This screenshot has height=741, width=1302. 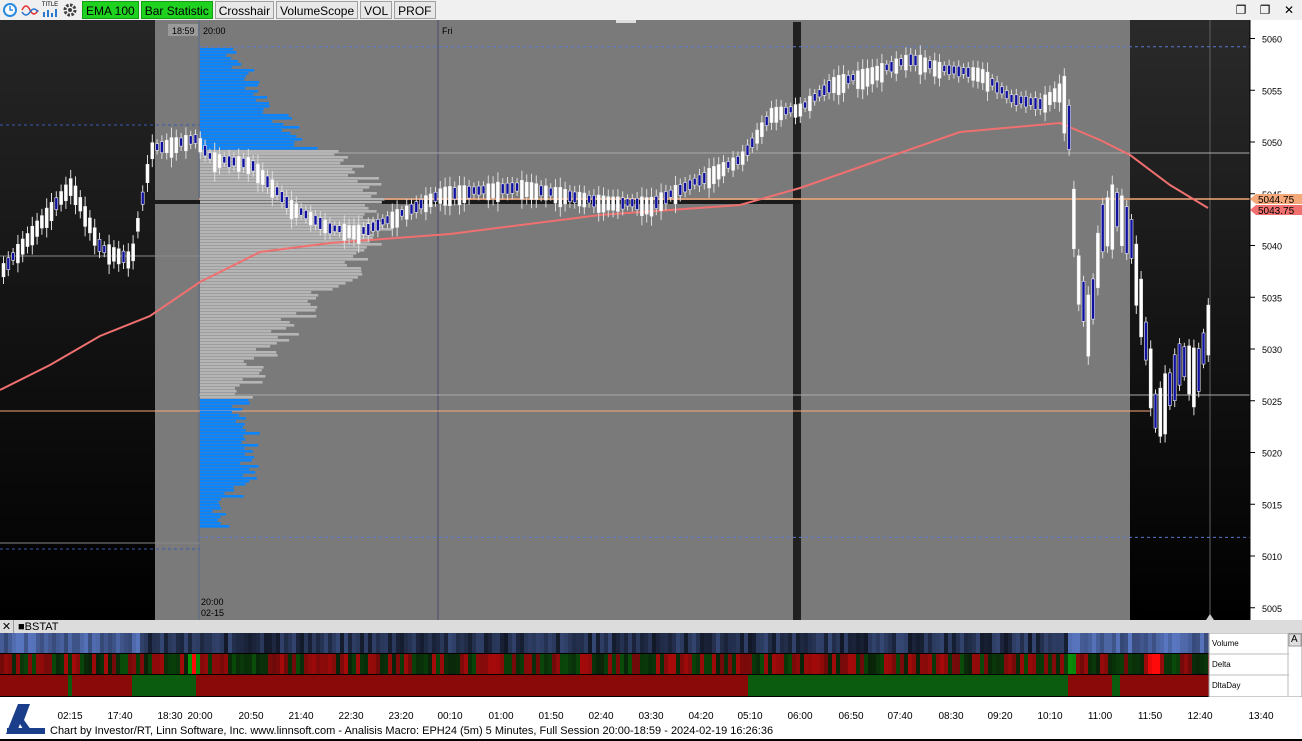 I want to click on toolbar-button-crosshair: Crosshair, so click(x=244, y=10).